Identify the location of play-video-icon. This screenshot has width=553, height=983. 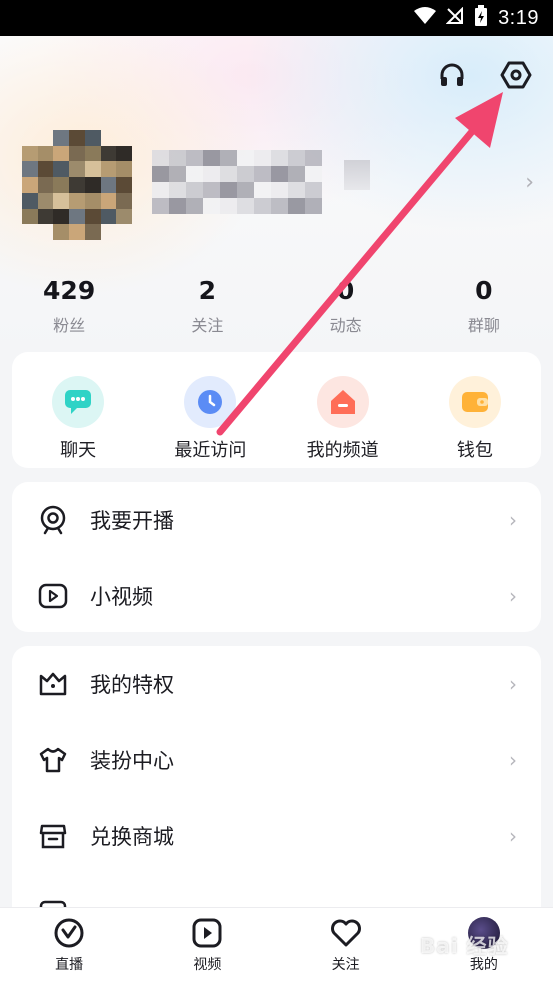
(53, 596).